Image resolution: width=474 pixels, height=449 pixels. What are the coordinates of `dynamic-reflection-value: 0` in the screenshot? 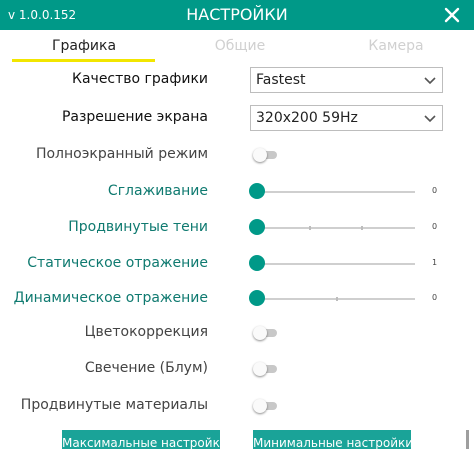 It's located at (435, 297).